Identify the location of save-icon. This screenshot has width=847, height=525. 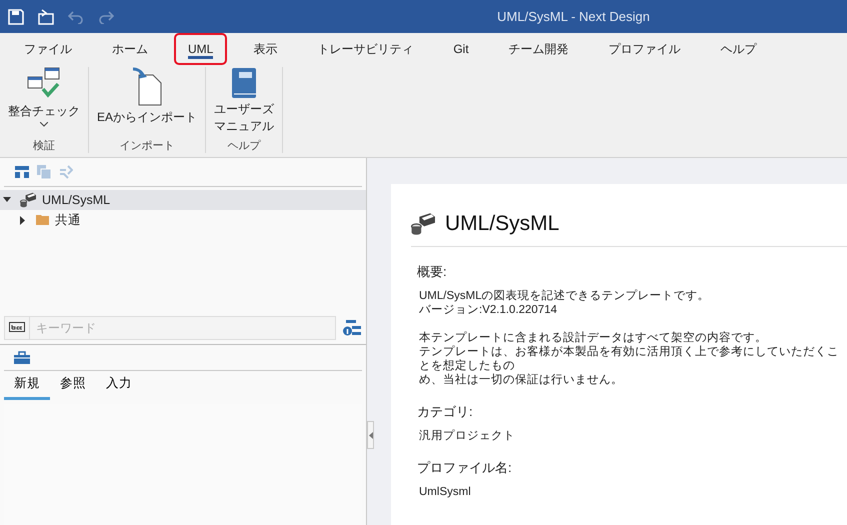
(16, 16).